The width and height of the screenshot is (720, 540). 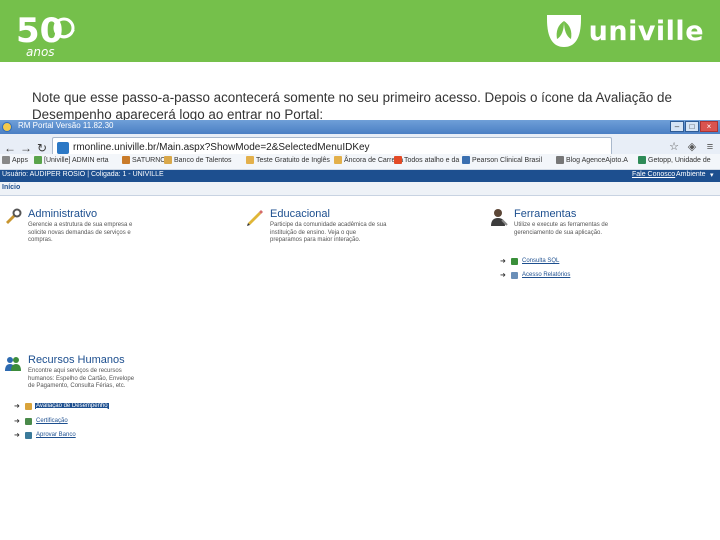 I want to click on pencil-icon, so click(x=255, y=218).